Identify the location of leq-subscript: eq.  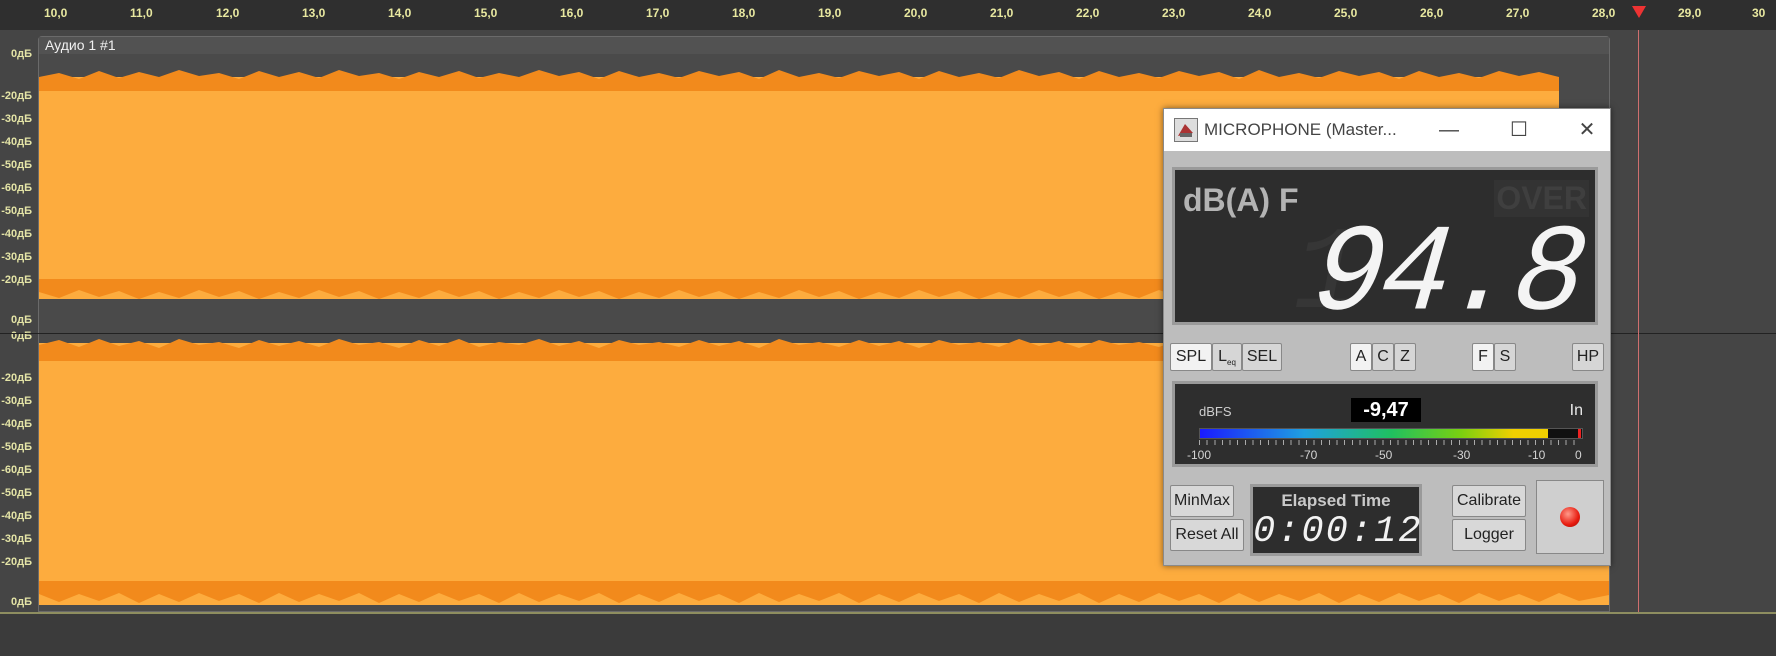
(1231, 363).